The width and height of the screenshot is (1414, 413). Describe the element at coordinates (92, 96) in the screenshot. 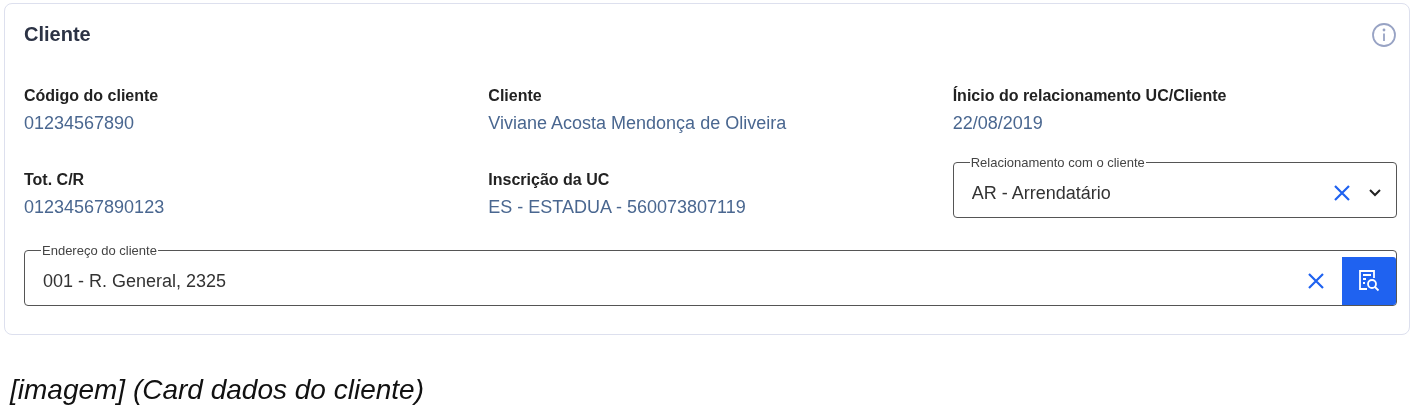

I see `field-label: Código do cliente` at that location.